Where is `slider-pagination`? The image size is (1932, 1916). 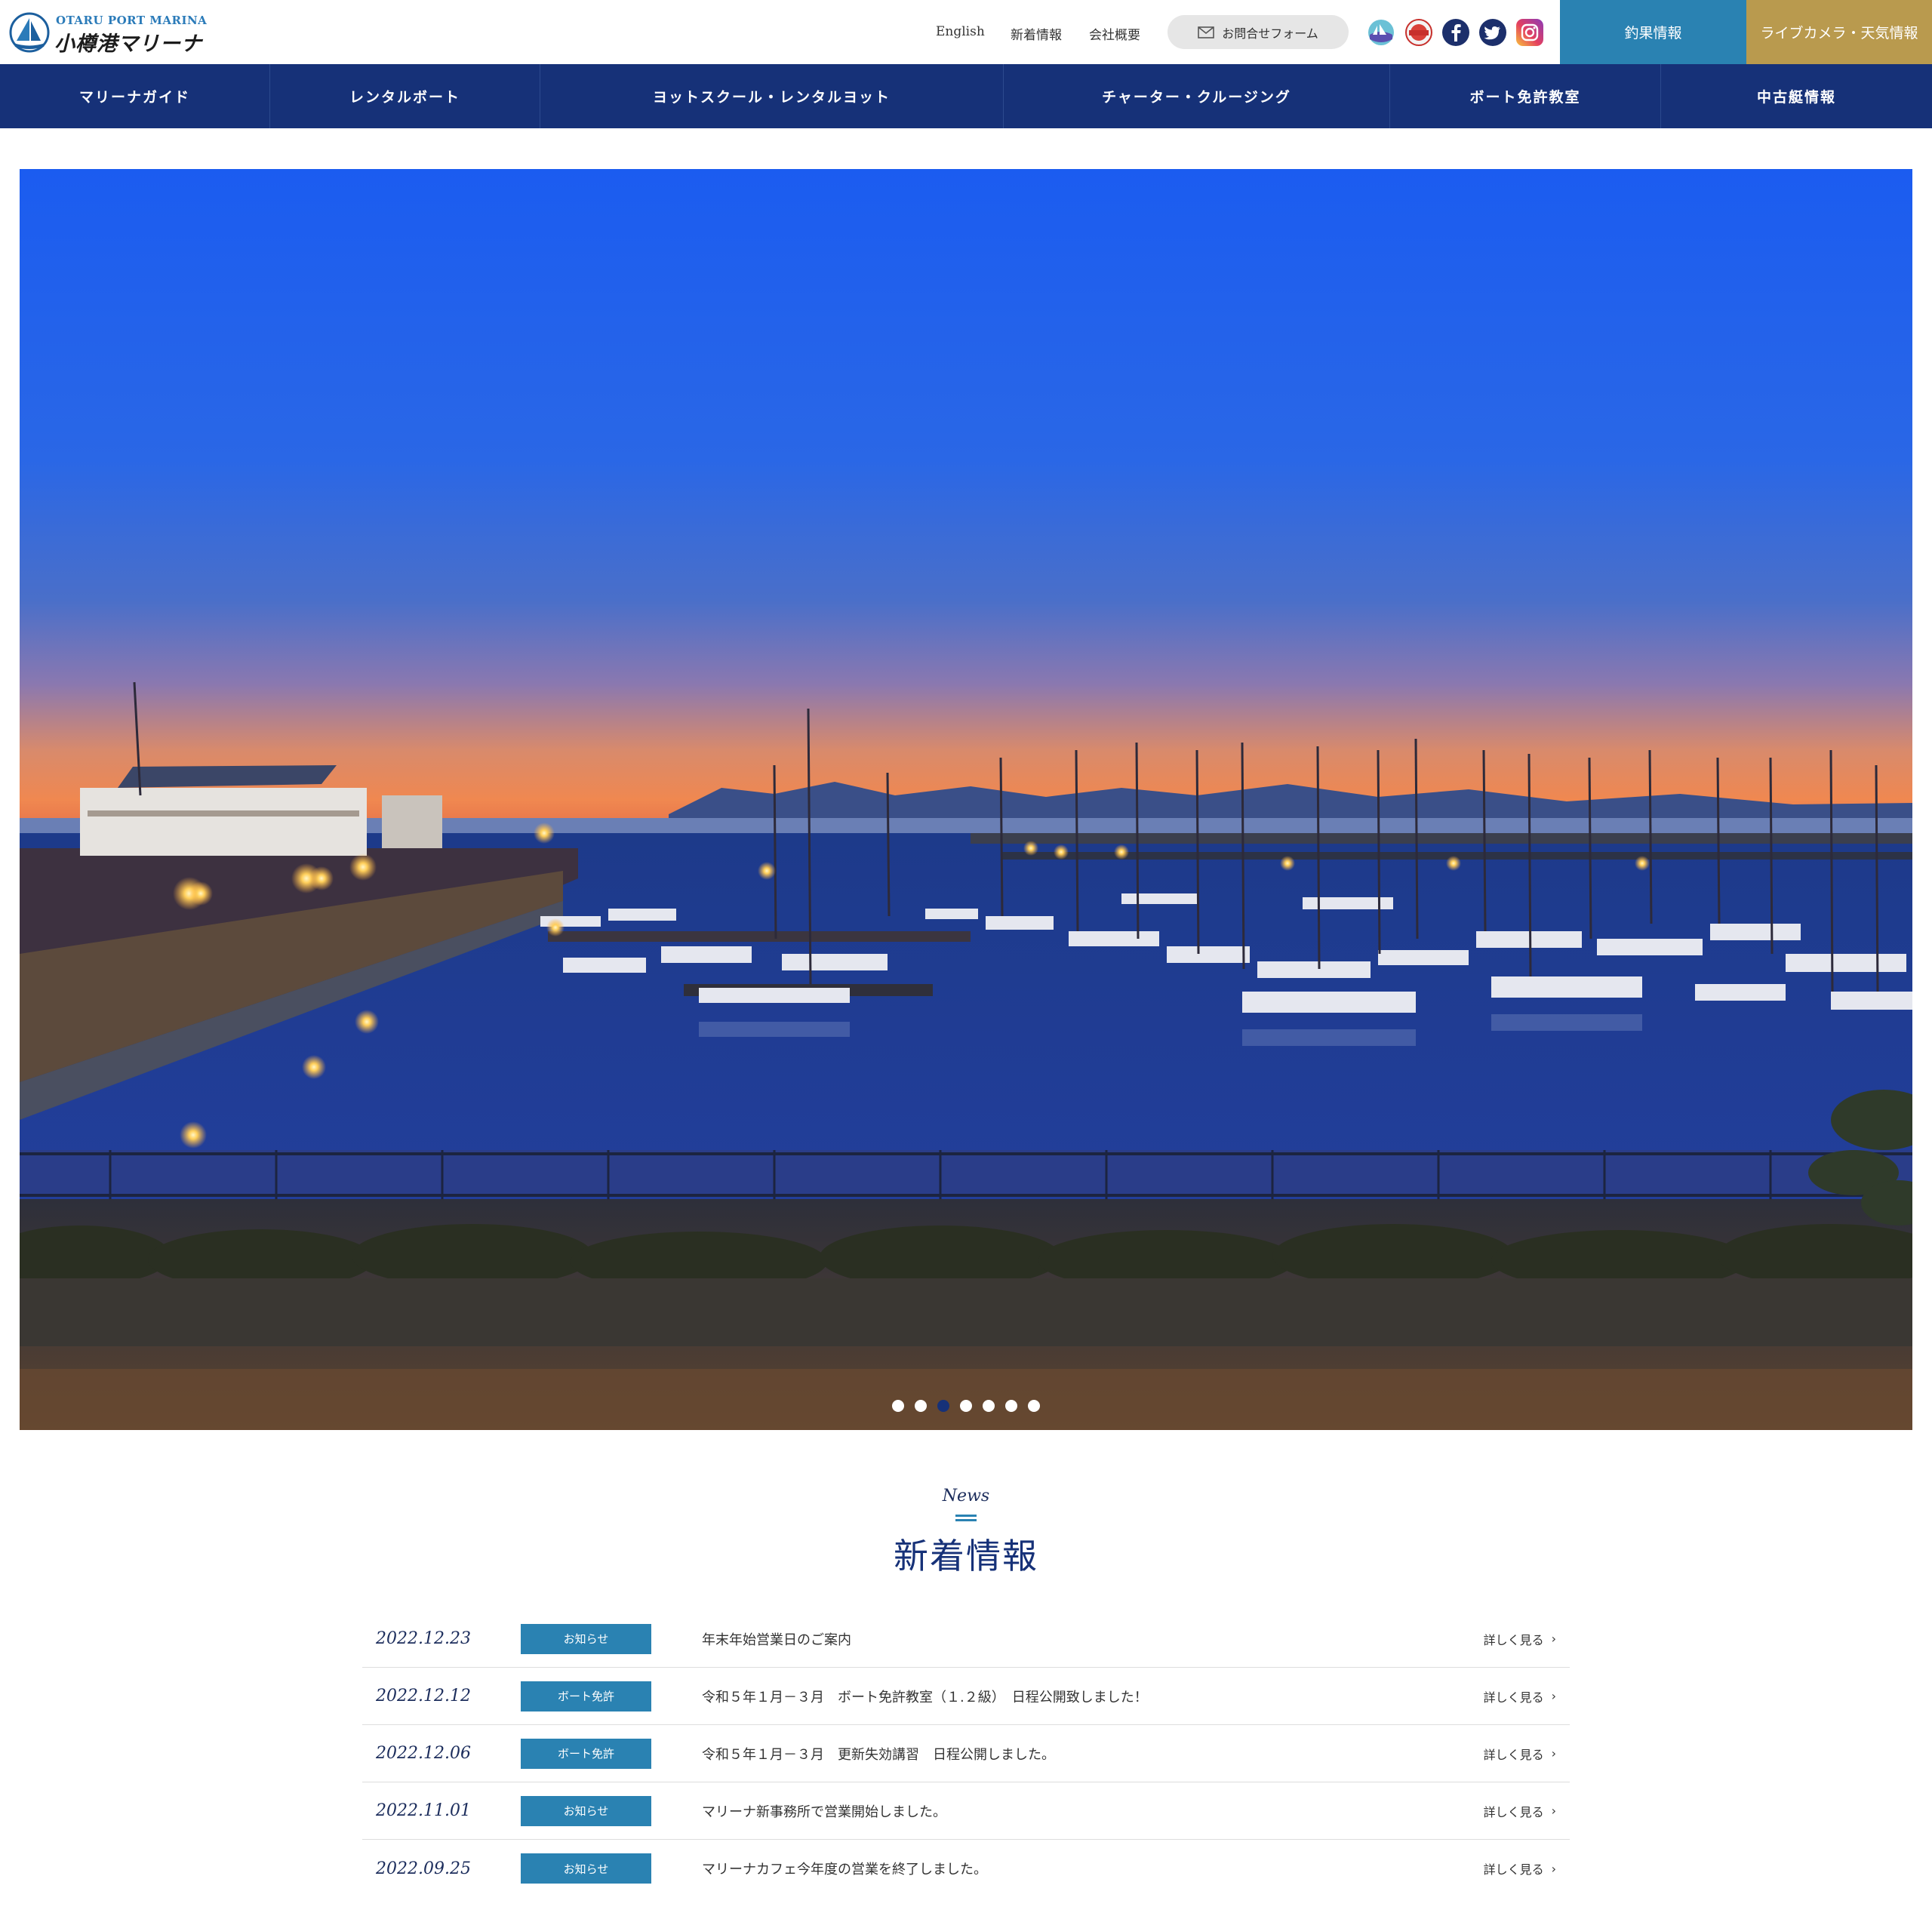
slider-pagination is located at coordinates (966, 1406).